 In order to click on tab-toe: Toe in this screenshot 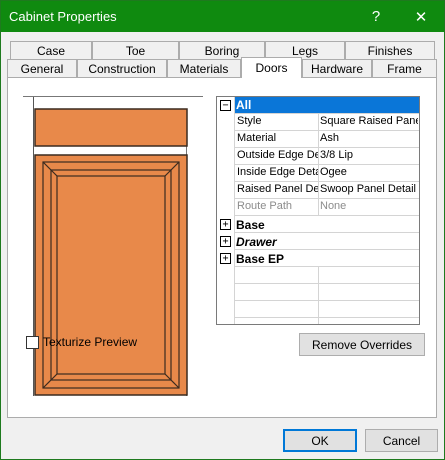, I will do `click(135, 50)`.